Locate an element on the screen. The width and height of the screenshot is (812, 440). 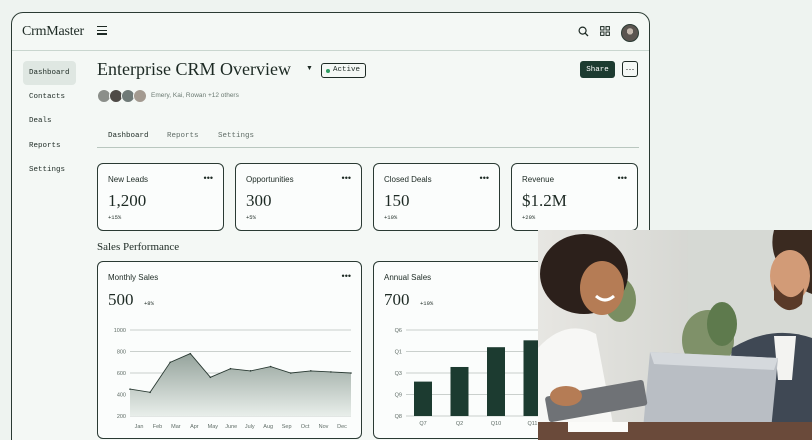
y-tick-label: 200 is located at coordinates (121, 417).